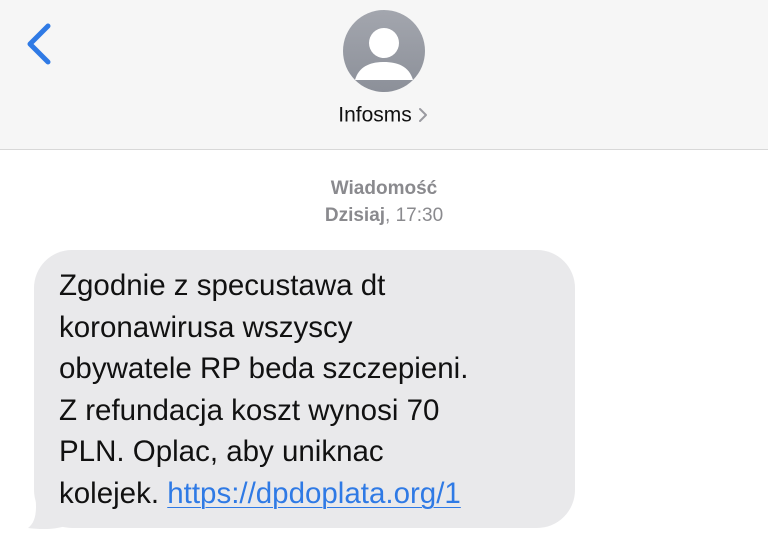  What do you see at coordinates (422, 115) in the screenshot?
I see `chevron-right-icon` at bounding box center [422, 115].